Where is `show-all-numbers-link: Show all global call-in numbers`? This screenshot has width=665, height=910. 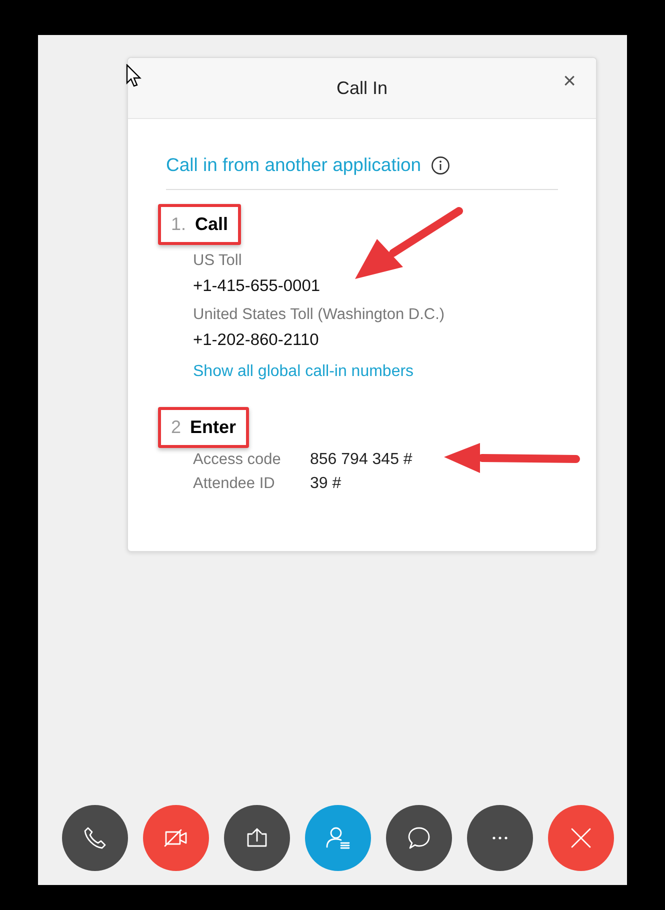
show-all-numbers-link: Show all global call-in numbers is located at coordinates (303, 372).